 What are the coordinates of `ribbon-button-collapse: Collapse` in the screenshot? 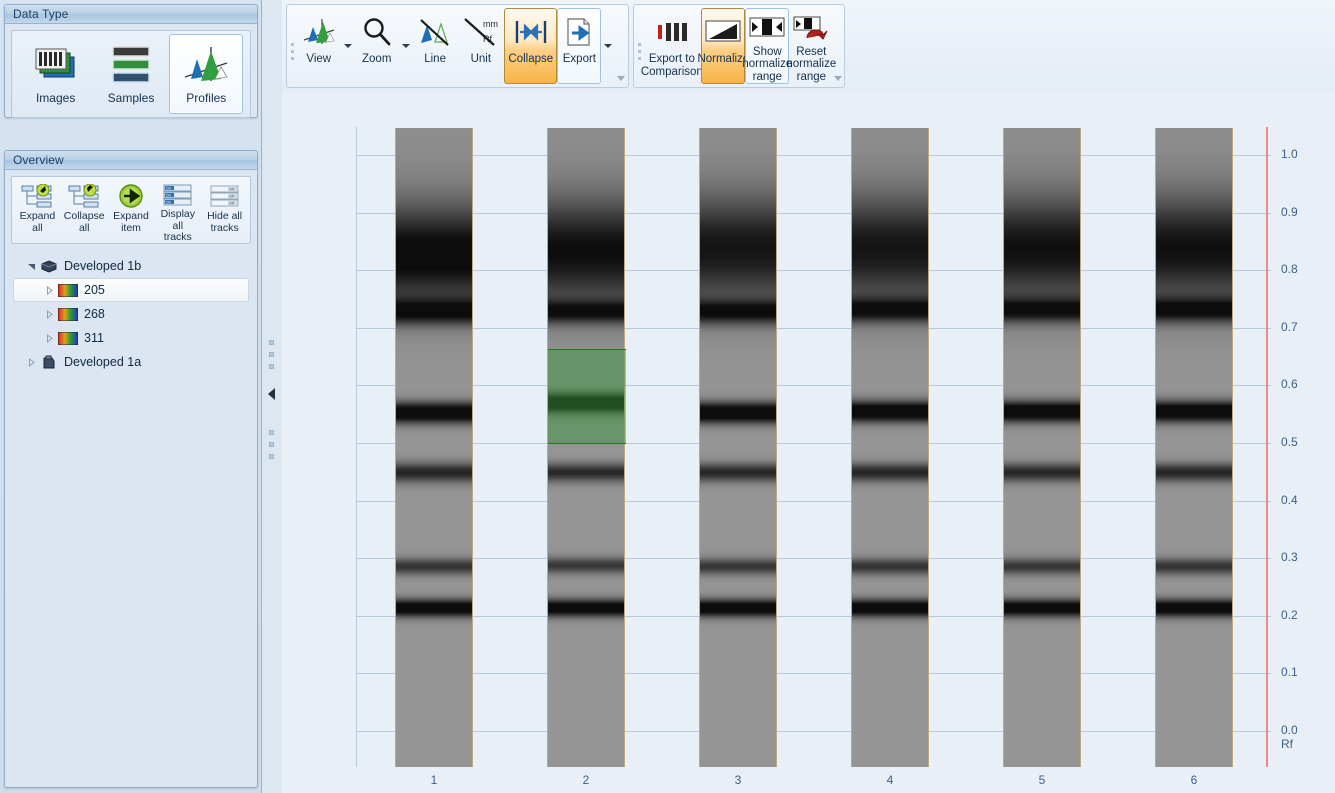 It's located at (531, 46).